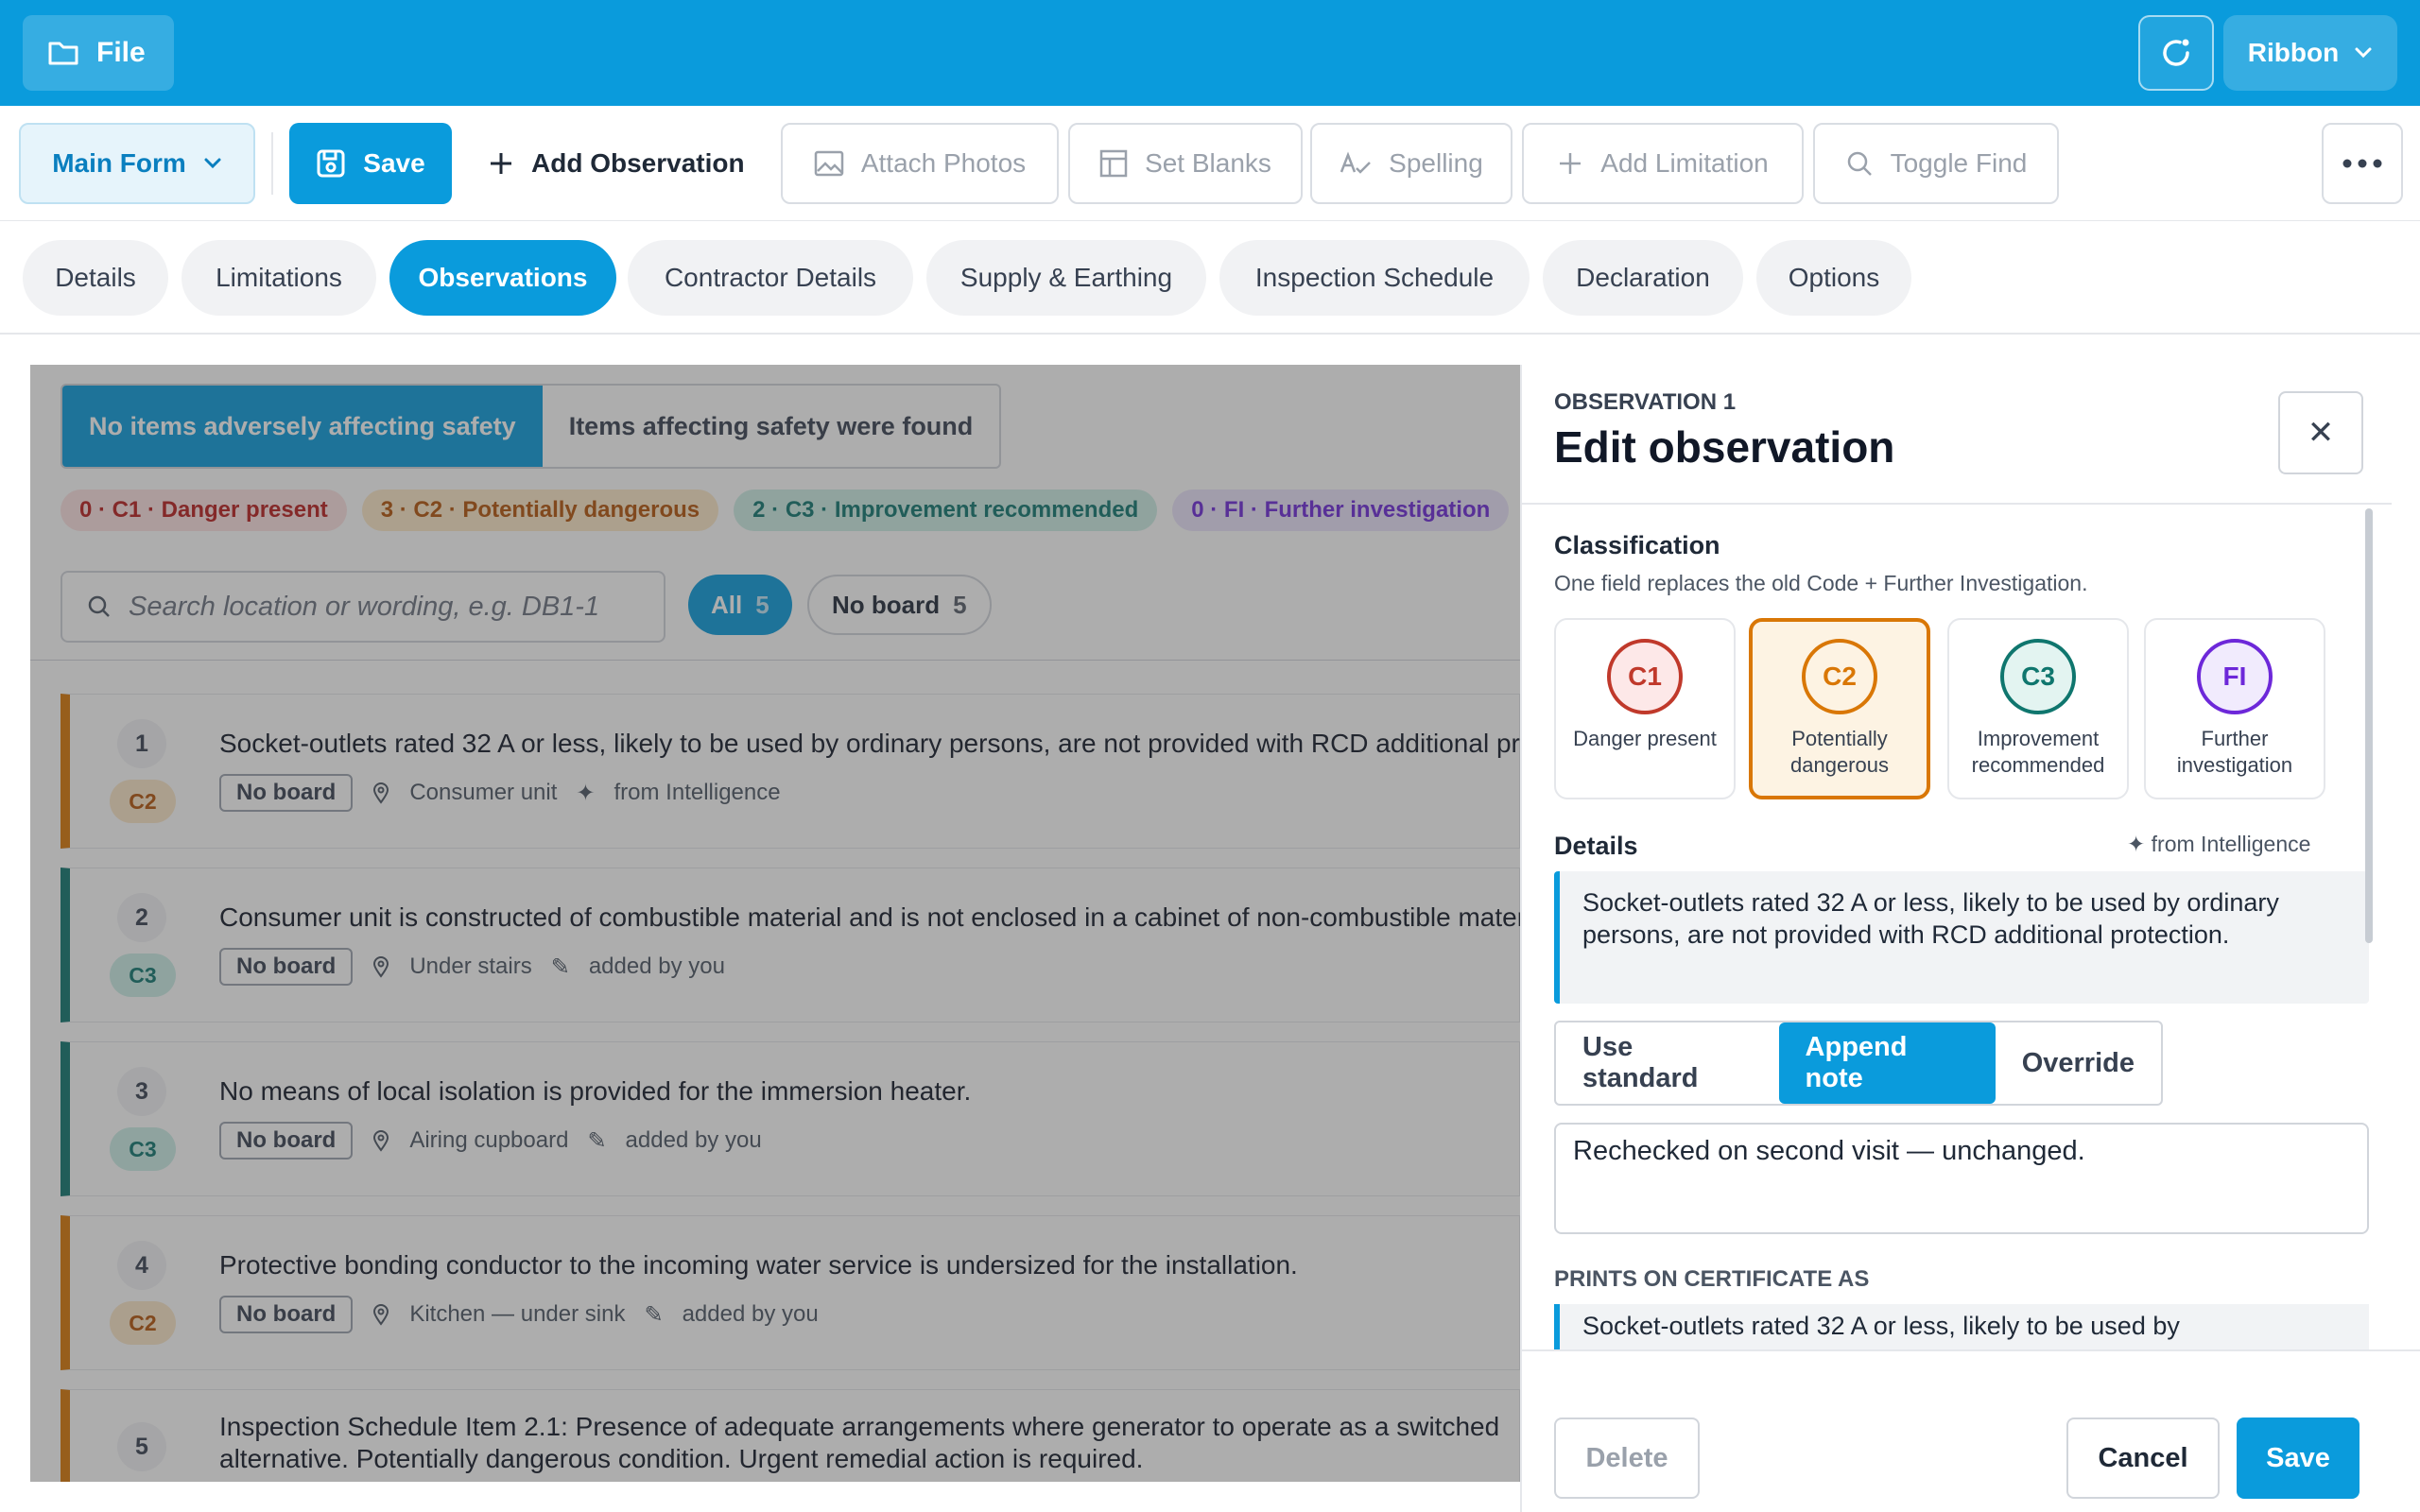  Describe the element at coordinates (1356, 162) in the screenshot. I see `spellcheck-icon` at that location.